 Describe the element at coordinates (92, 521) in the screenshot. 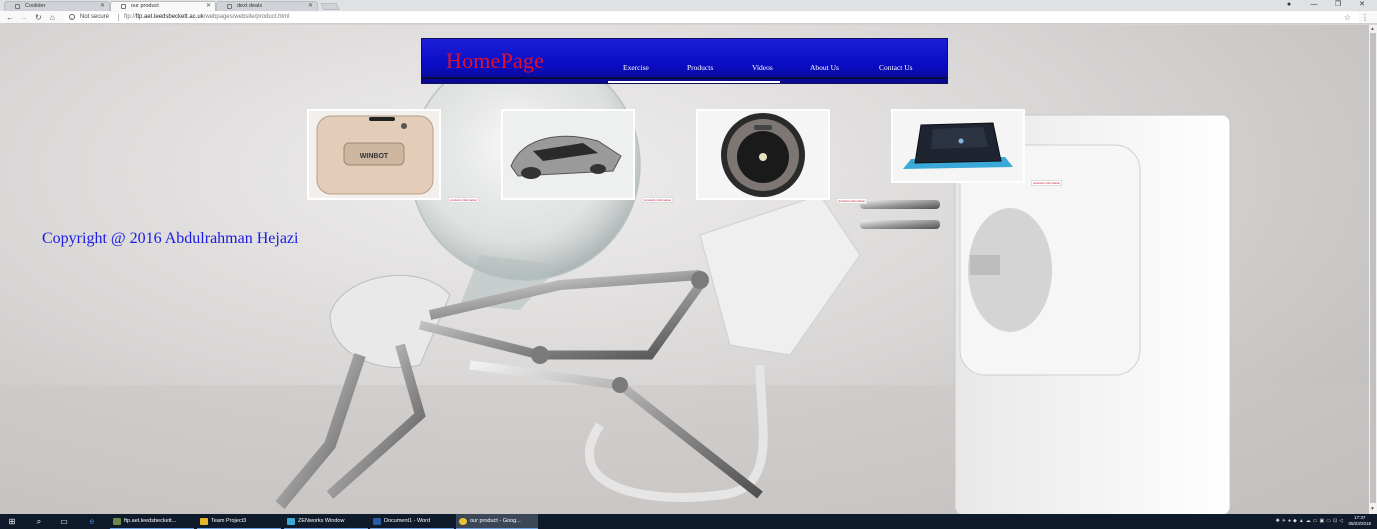

I see `edge-browser-icon: e` at that location.